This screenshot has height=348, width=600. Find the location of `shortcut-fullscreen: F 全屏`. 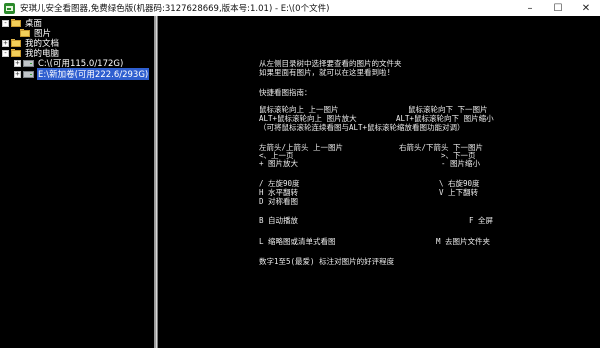

shortcut-fullscreen: F 全屏 is located at coordinates (481, 220).